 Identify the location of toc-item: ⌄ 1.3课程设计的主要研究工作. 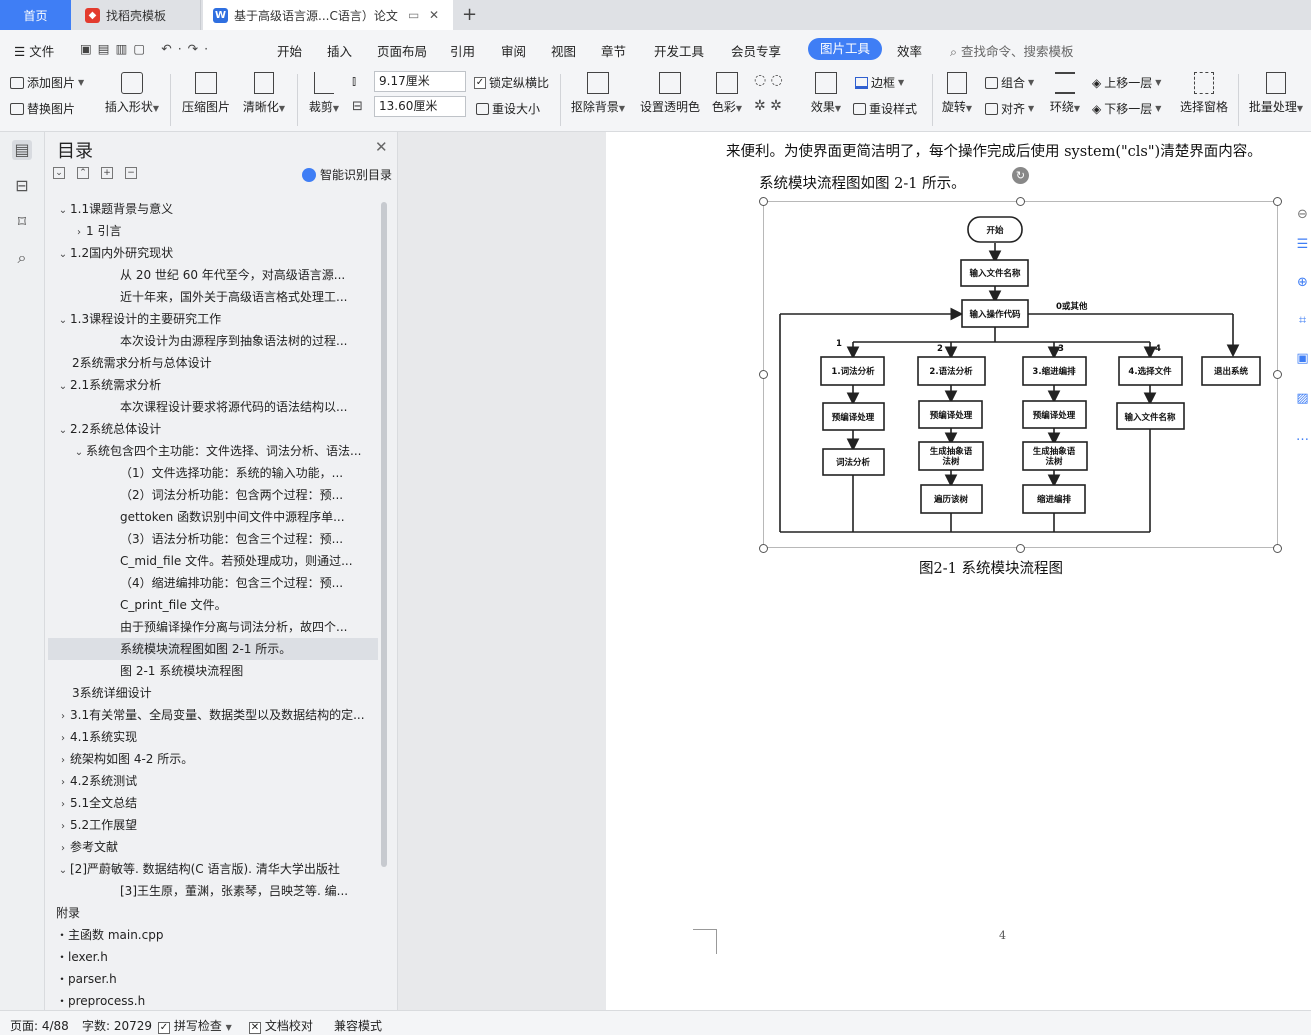
(213, 319).